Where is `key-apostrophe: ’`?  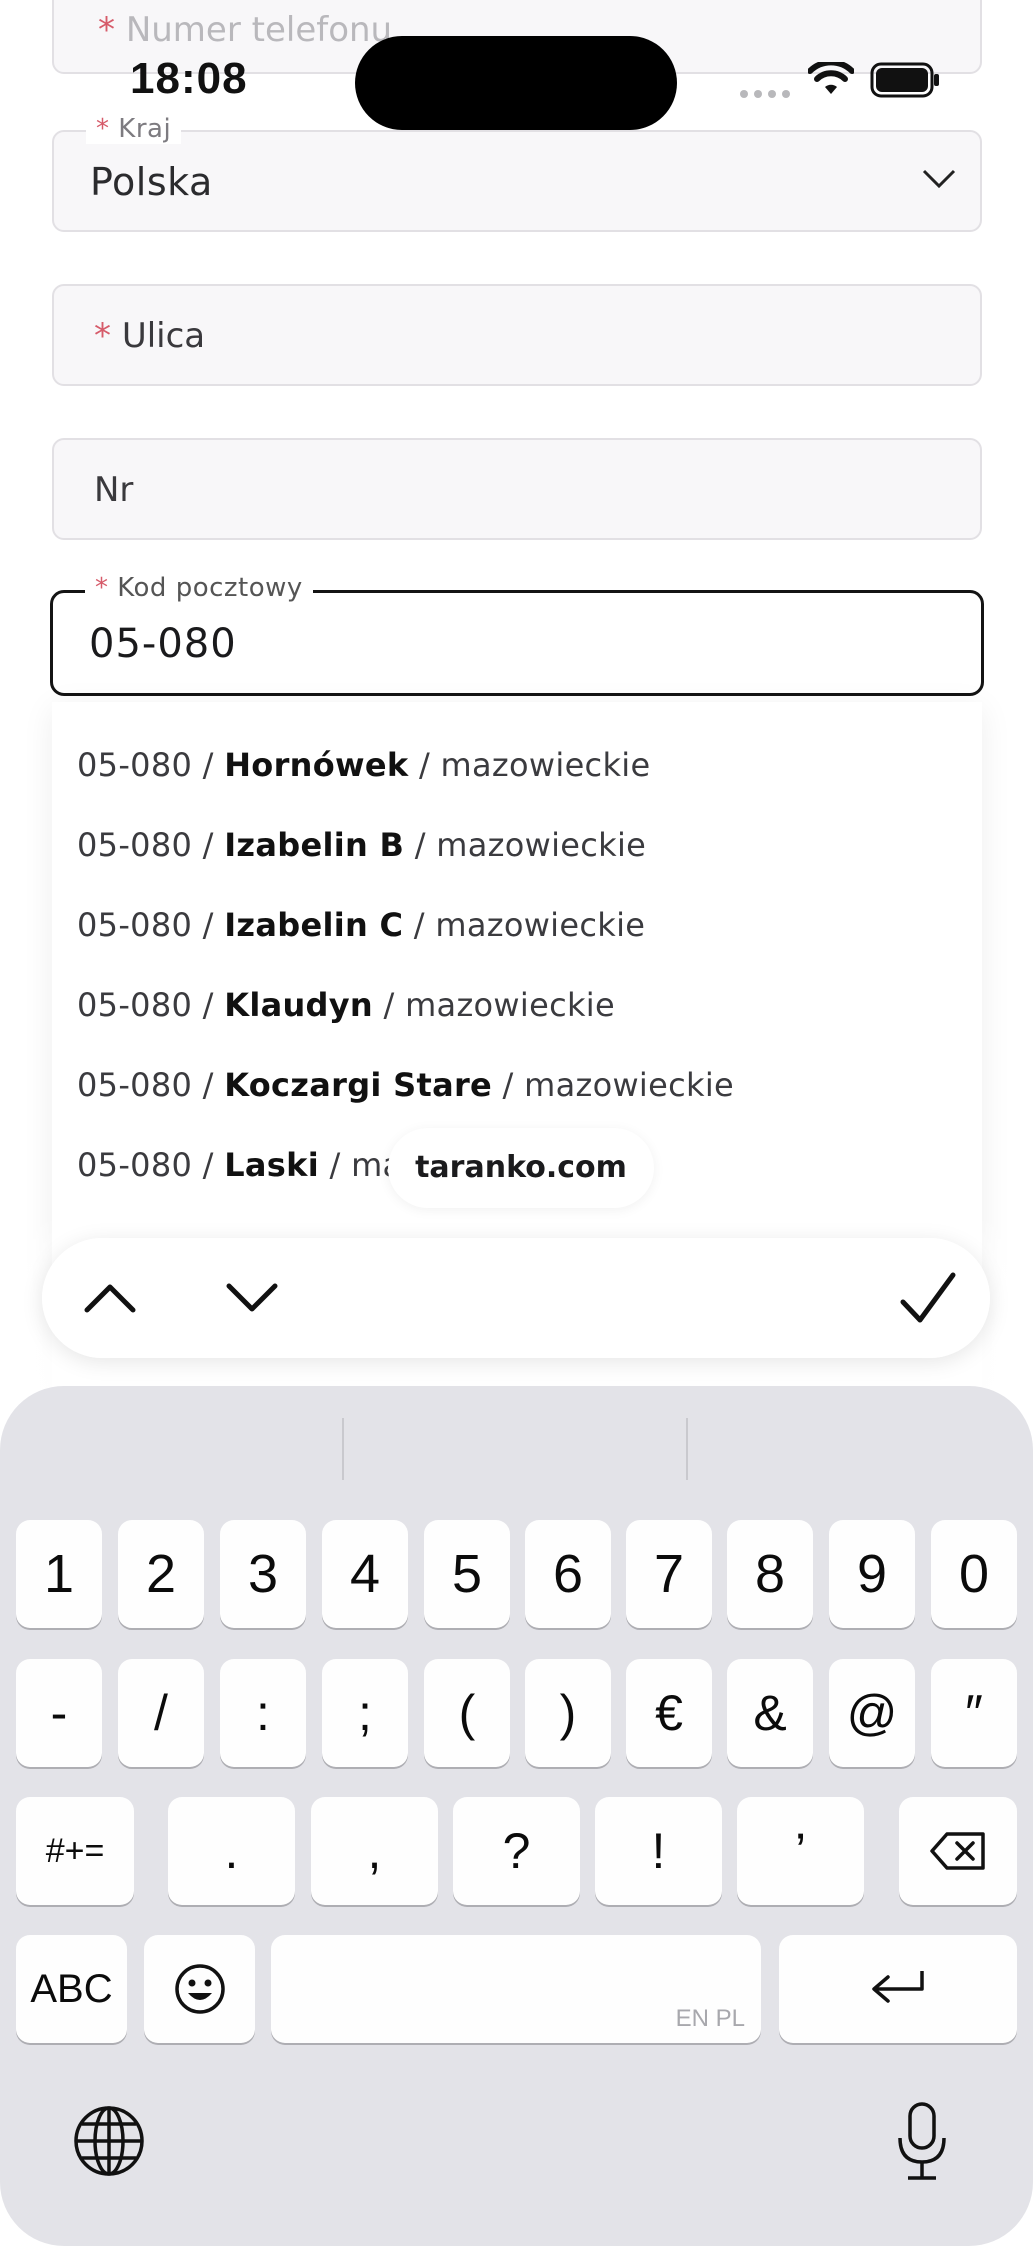 key-apostrophe: ’ is located at coordinates (800, 1851).